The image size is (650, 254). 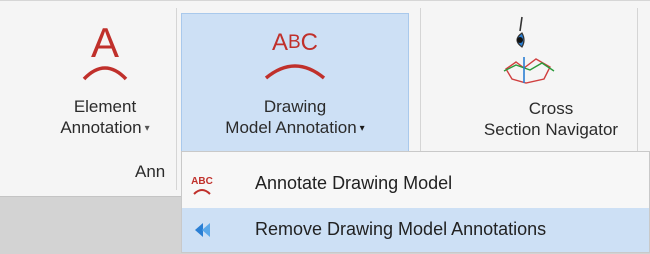 What do you see at coordinates (105, 42) in the screenshot?
I see `svg-text: A` at bounding box center [105, 42].